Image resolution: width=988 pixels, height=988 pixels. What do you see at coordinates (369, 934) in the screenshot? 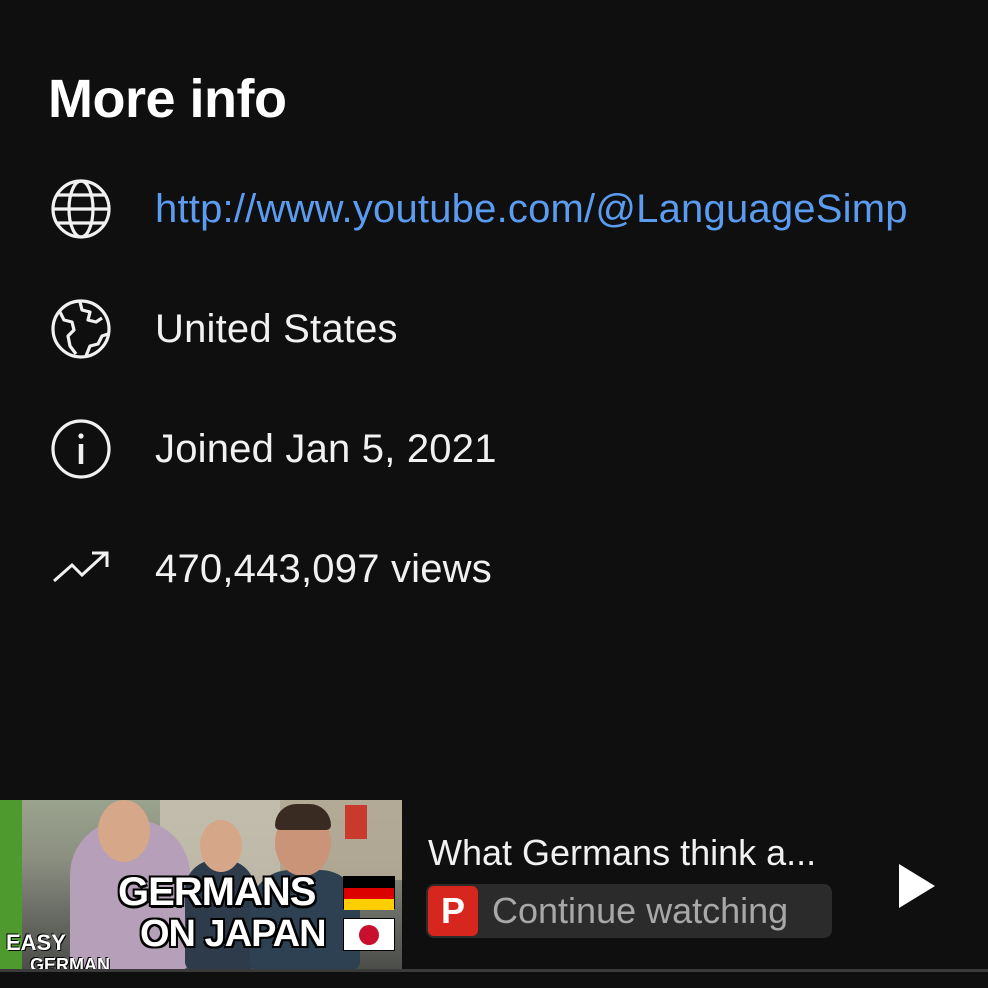
I see `japan-flag-icon` at bounding box center [369, 934].